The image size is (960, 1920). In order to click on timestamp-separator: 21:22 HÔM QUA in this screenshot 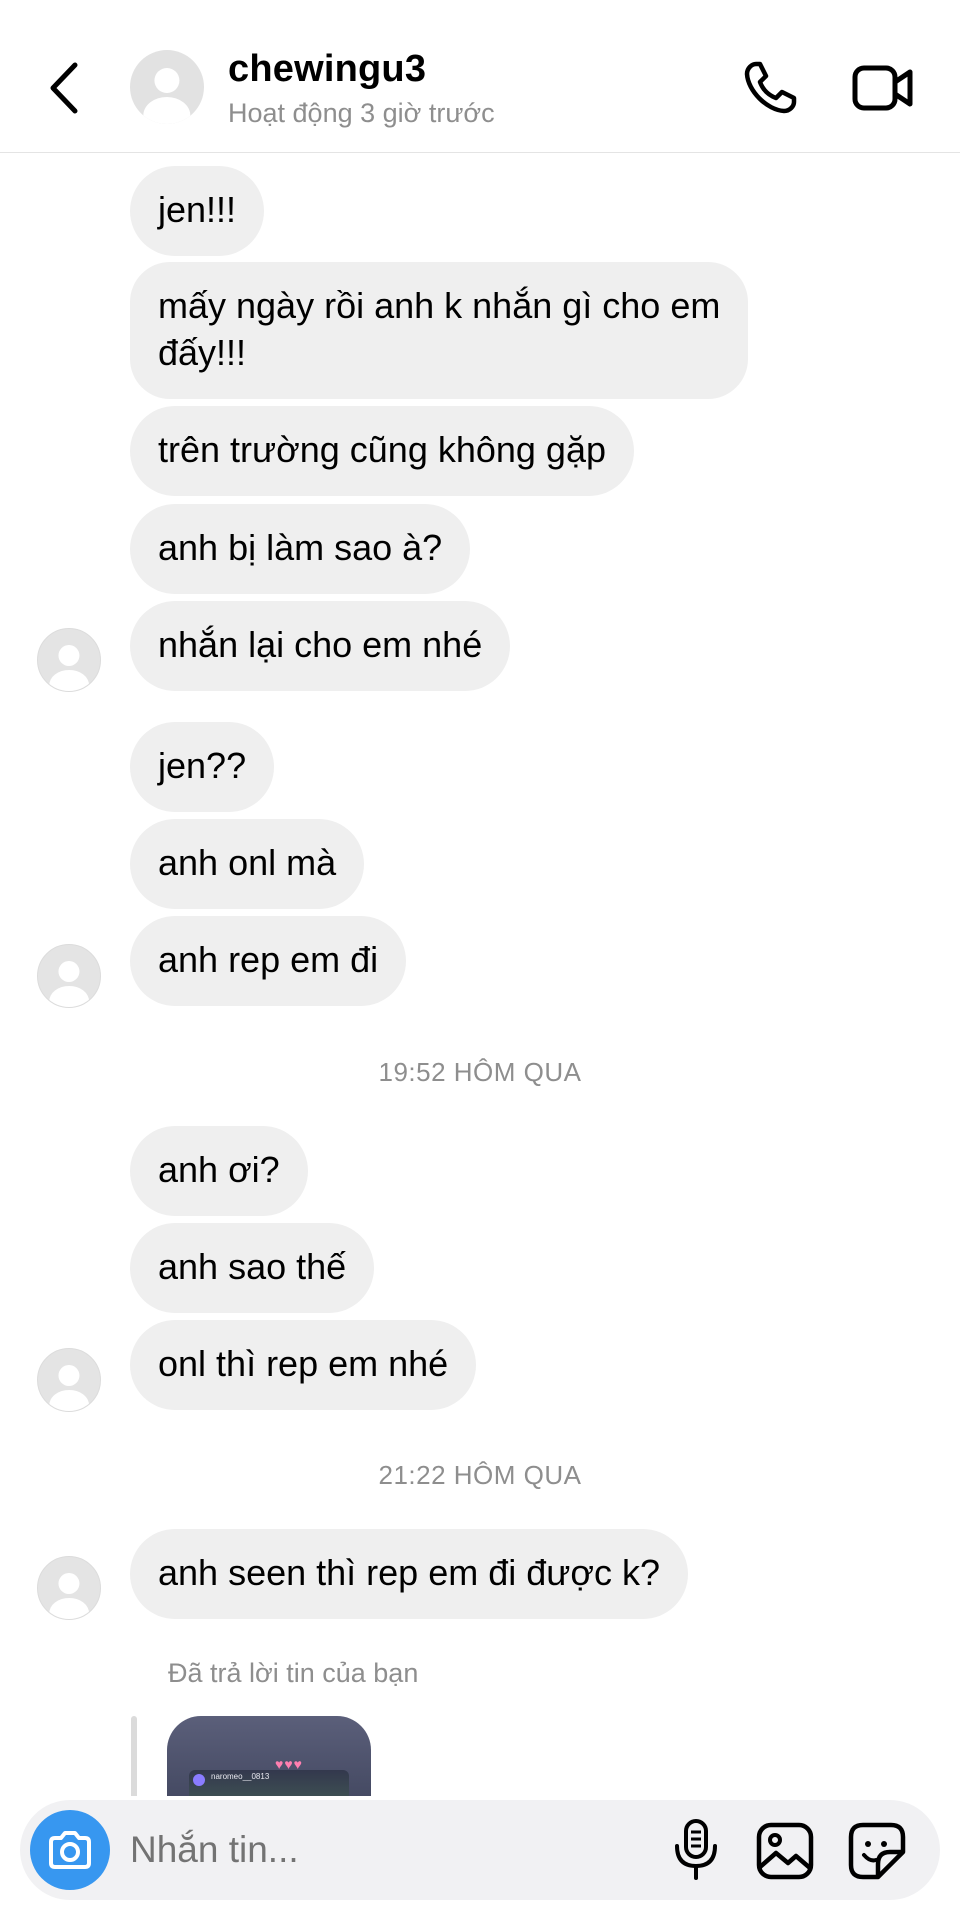, I will do `click(480, 1475)`.